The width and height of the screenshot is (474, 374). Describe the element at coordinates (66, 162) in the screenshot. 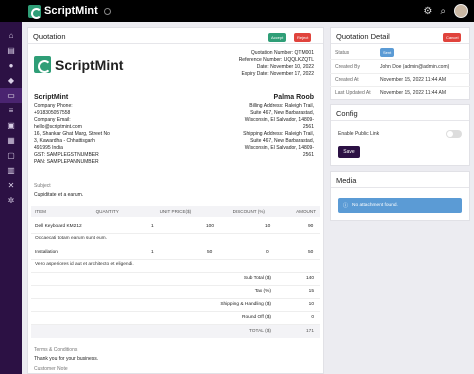

I see `company-line: PAN: SAMPLEPANNUMBER` at that location.